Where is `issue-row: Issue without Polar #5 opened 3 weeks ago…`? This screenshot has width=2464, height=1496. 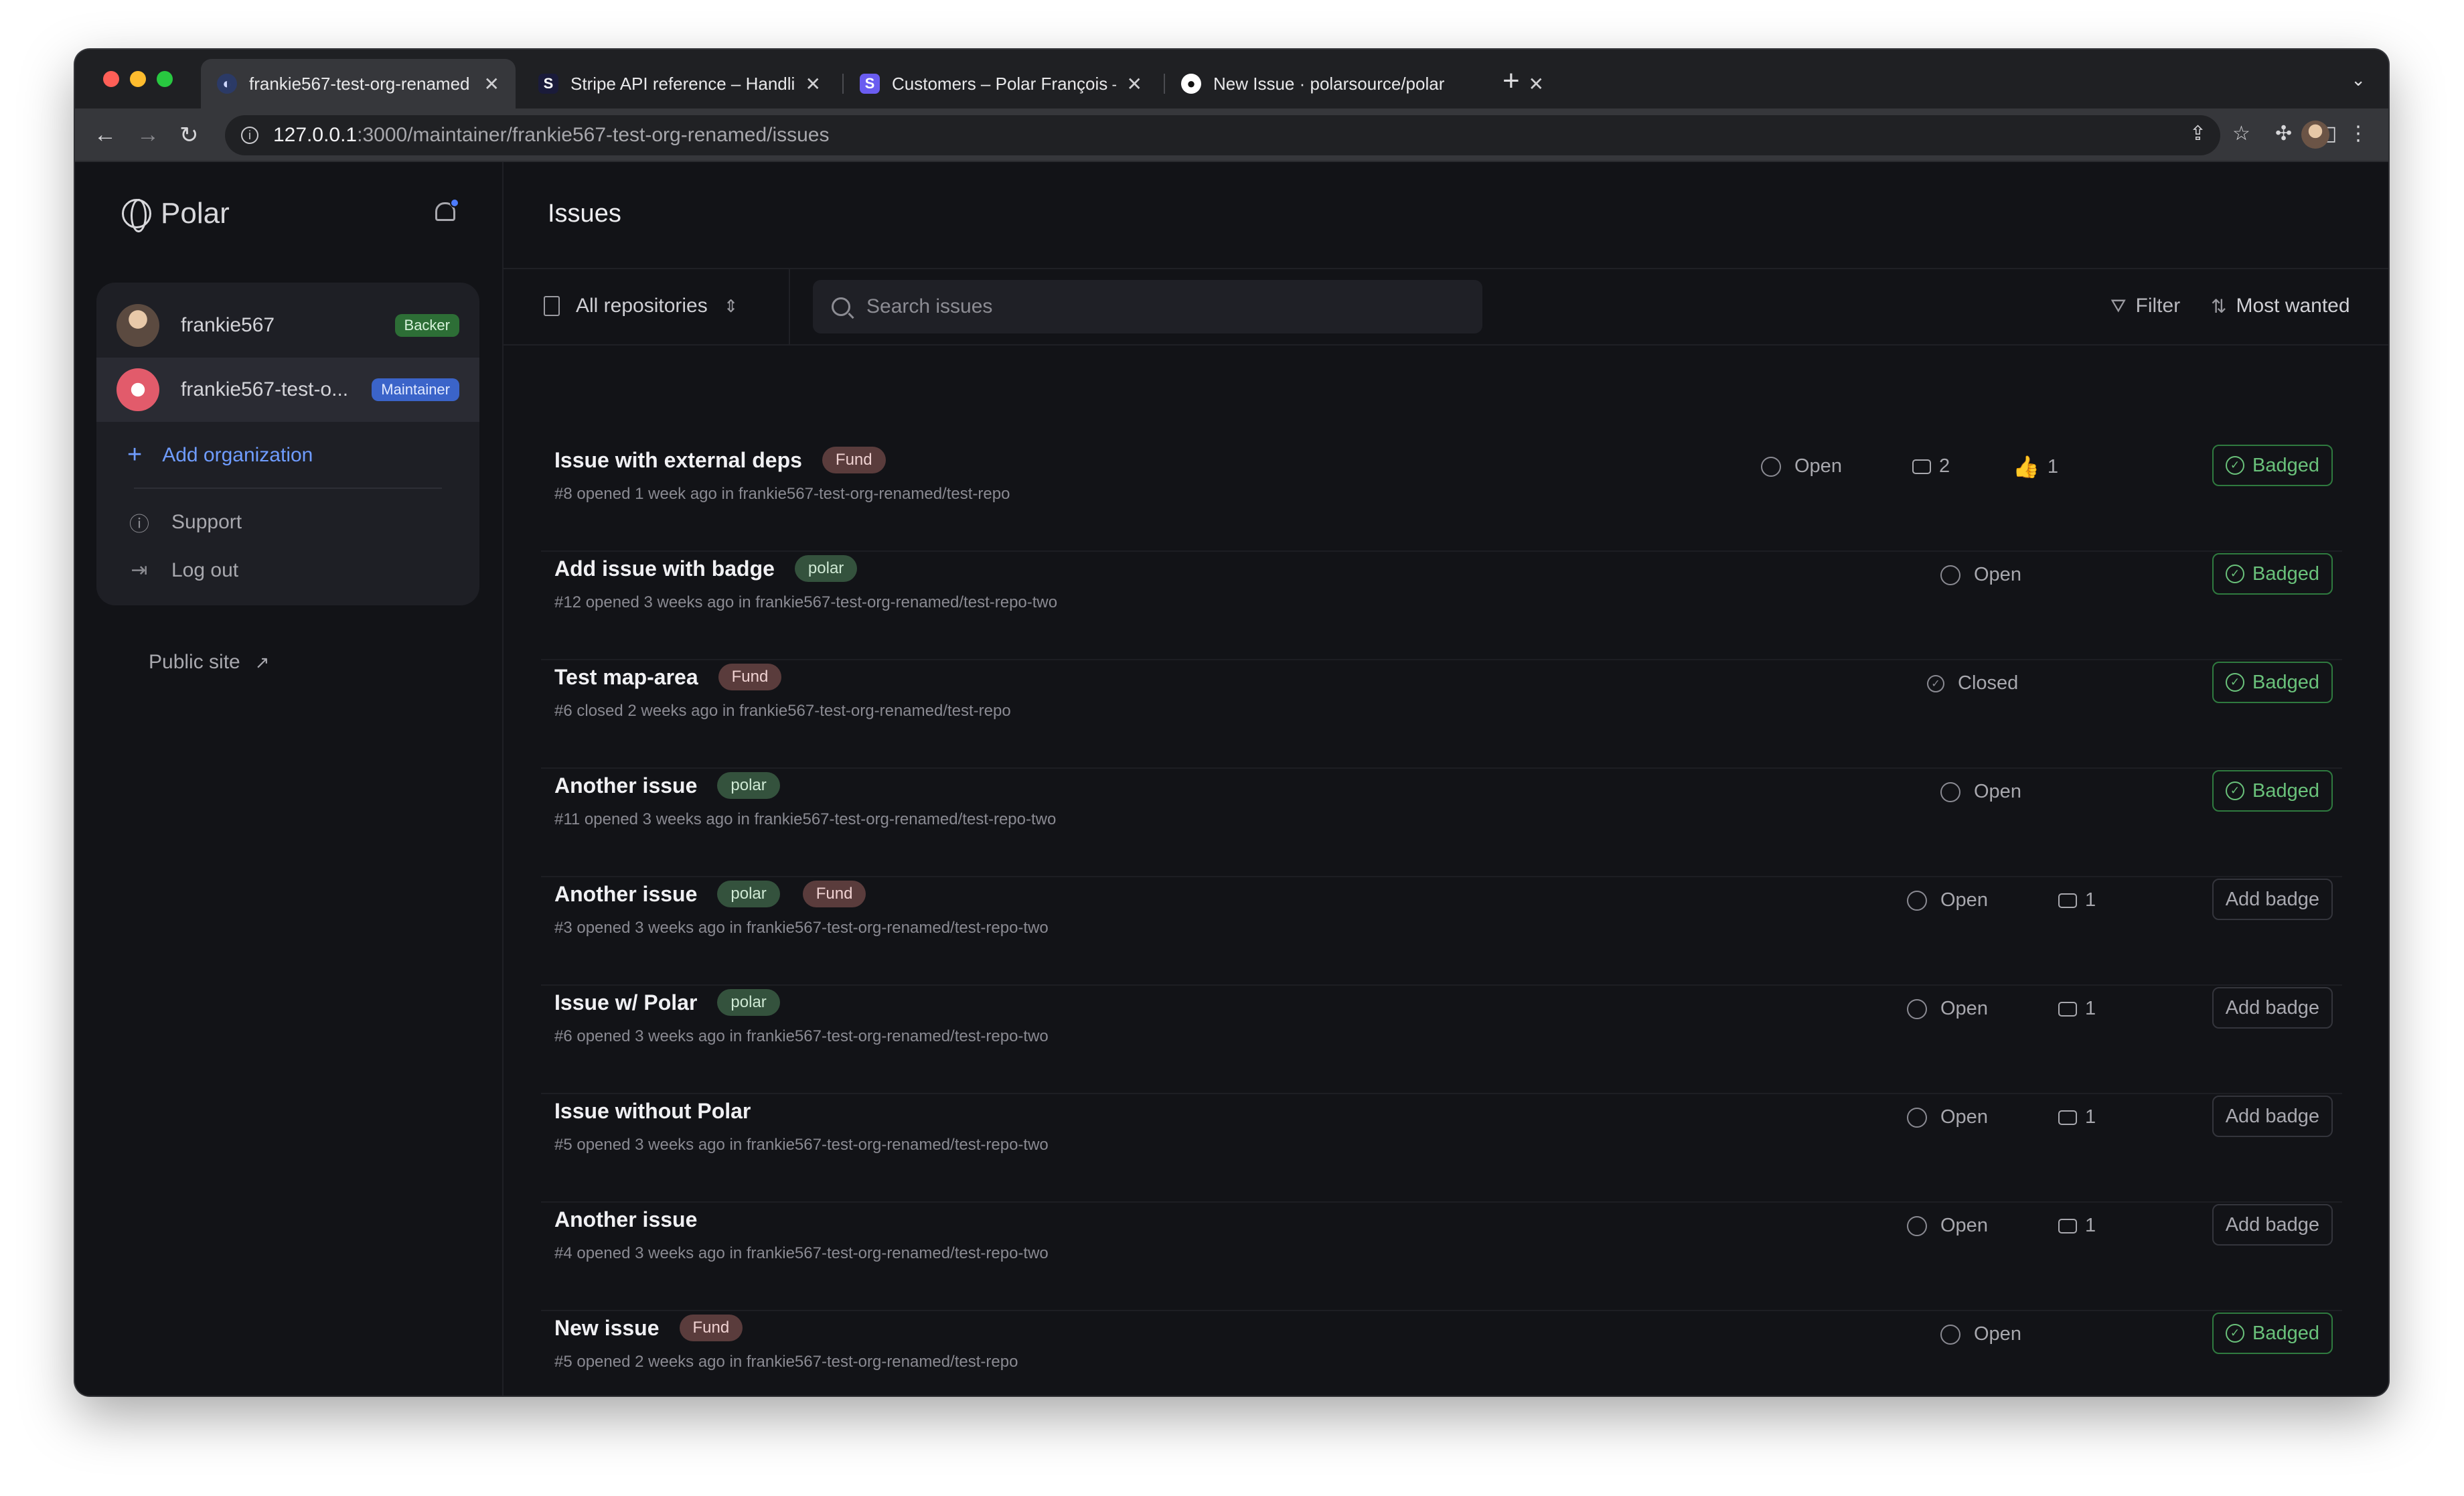 issue-row: Issue without Polar #5 opened 3 weeks ago… is located at coordinates (1441, 1148).